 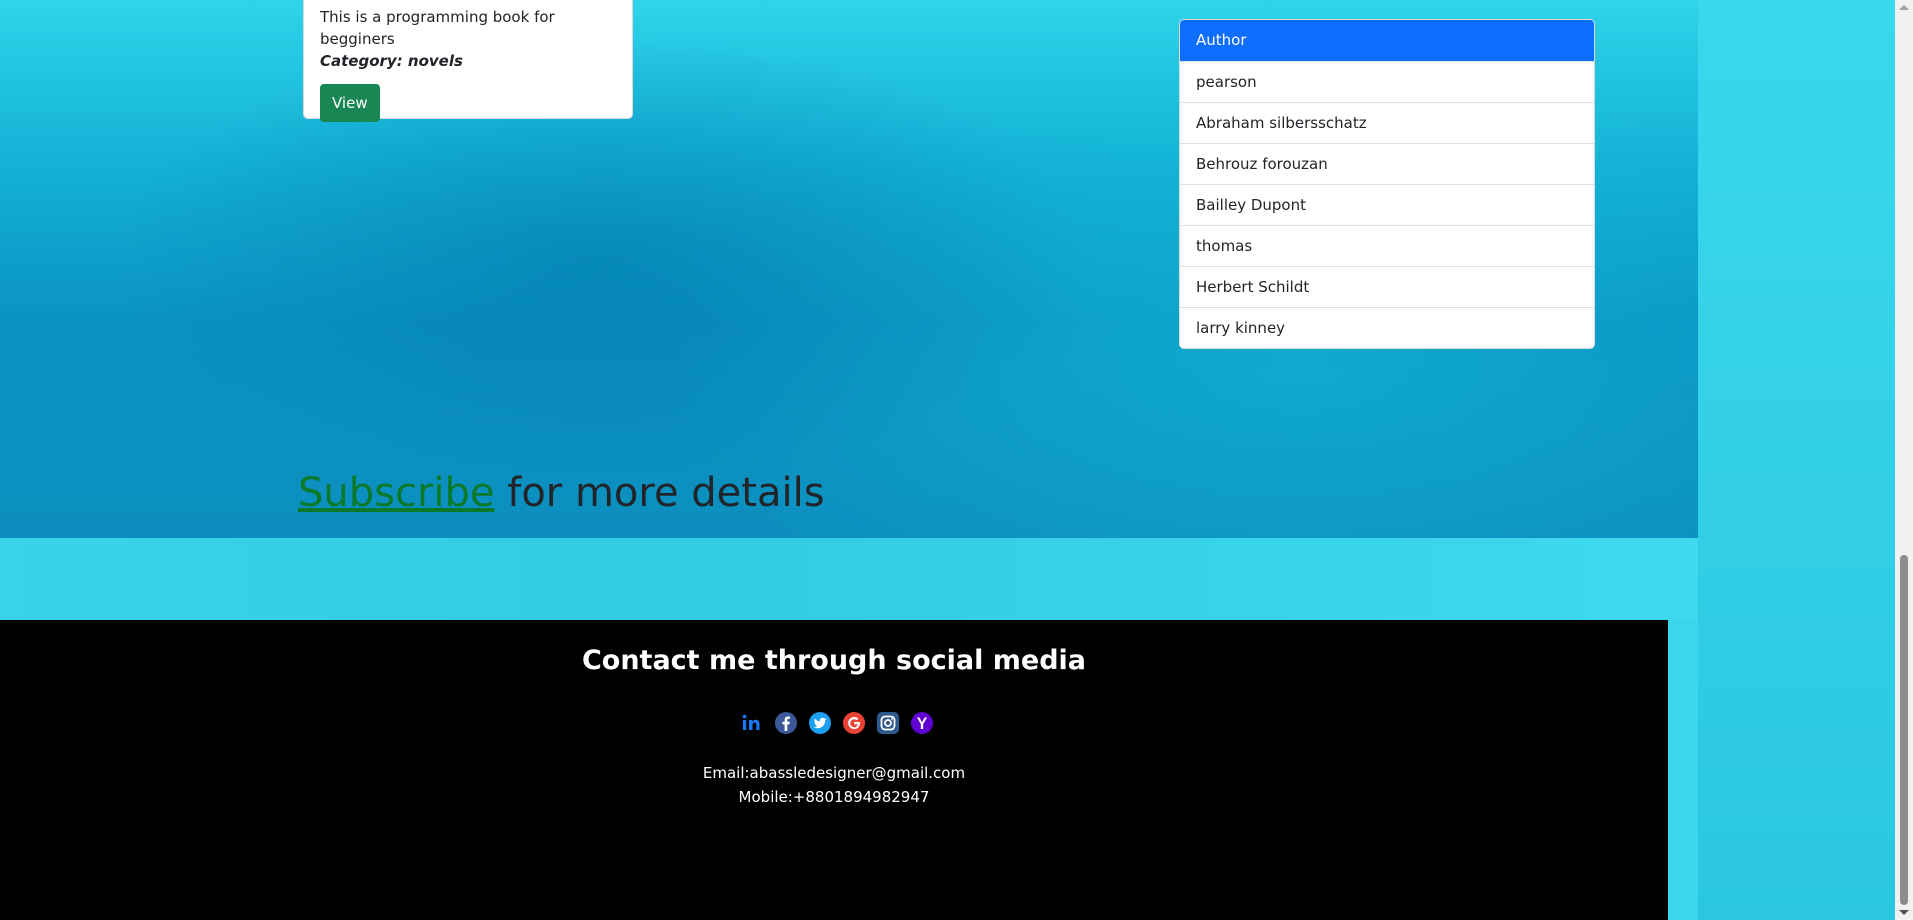 I want to click on google-icon, so click(x=854, y=723).